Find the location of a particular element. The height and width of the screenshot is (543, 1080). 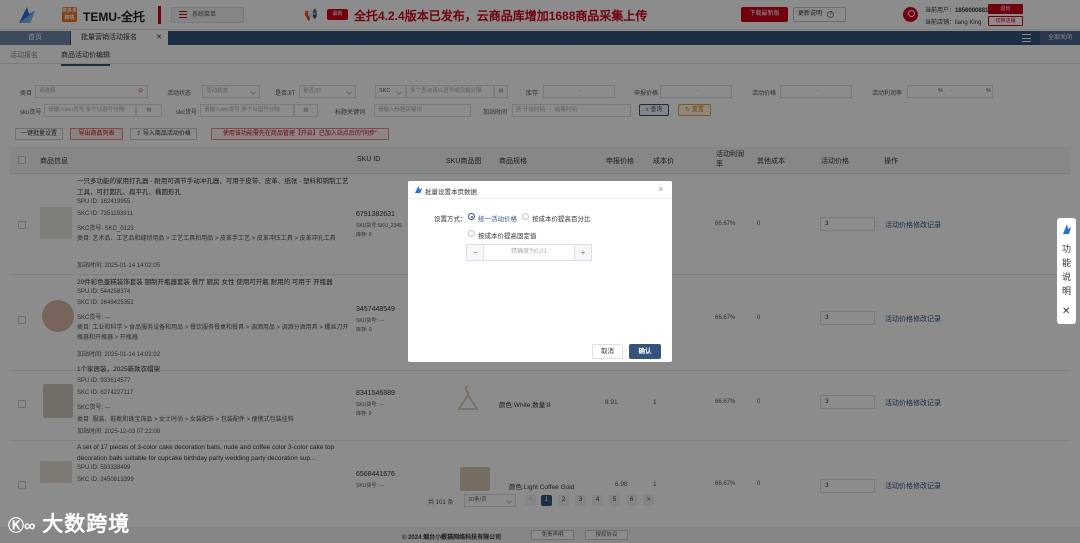

price-stepper-input: 精确度为0.01 is located at coordinates (529, 252).